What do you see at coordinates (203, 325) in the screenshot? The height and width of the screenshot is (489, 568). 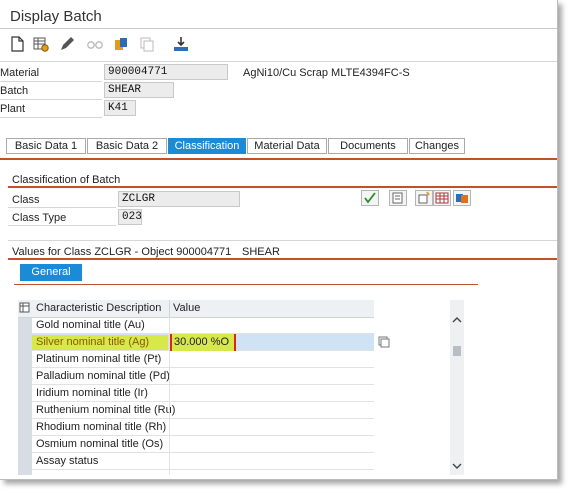 I see `table-row: Gold nominal title (Au)` at bounding box center [203, 325].